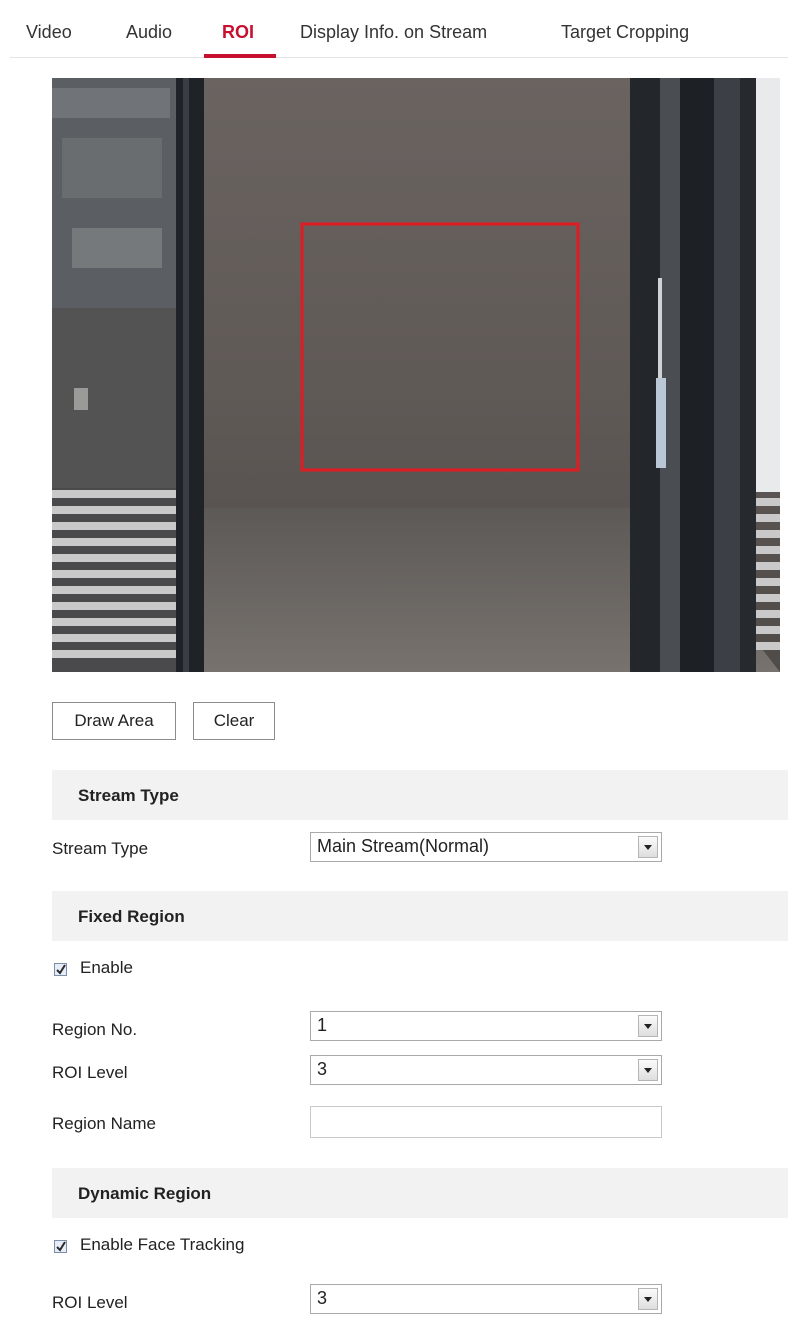 The height and width of the screenshot is (1320, 788). Describe the element at coordinates (106, 967) in the screenshot. I see `enable-label: Enable` at that location.